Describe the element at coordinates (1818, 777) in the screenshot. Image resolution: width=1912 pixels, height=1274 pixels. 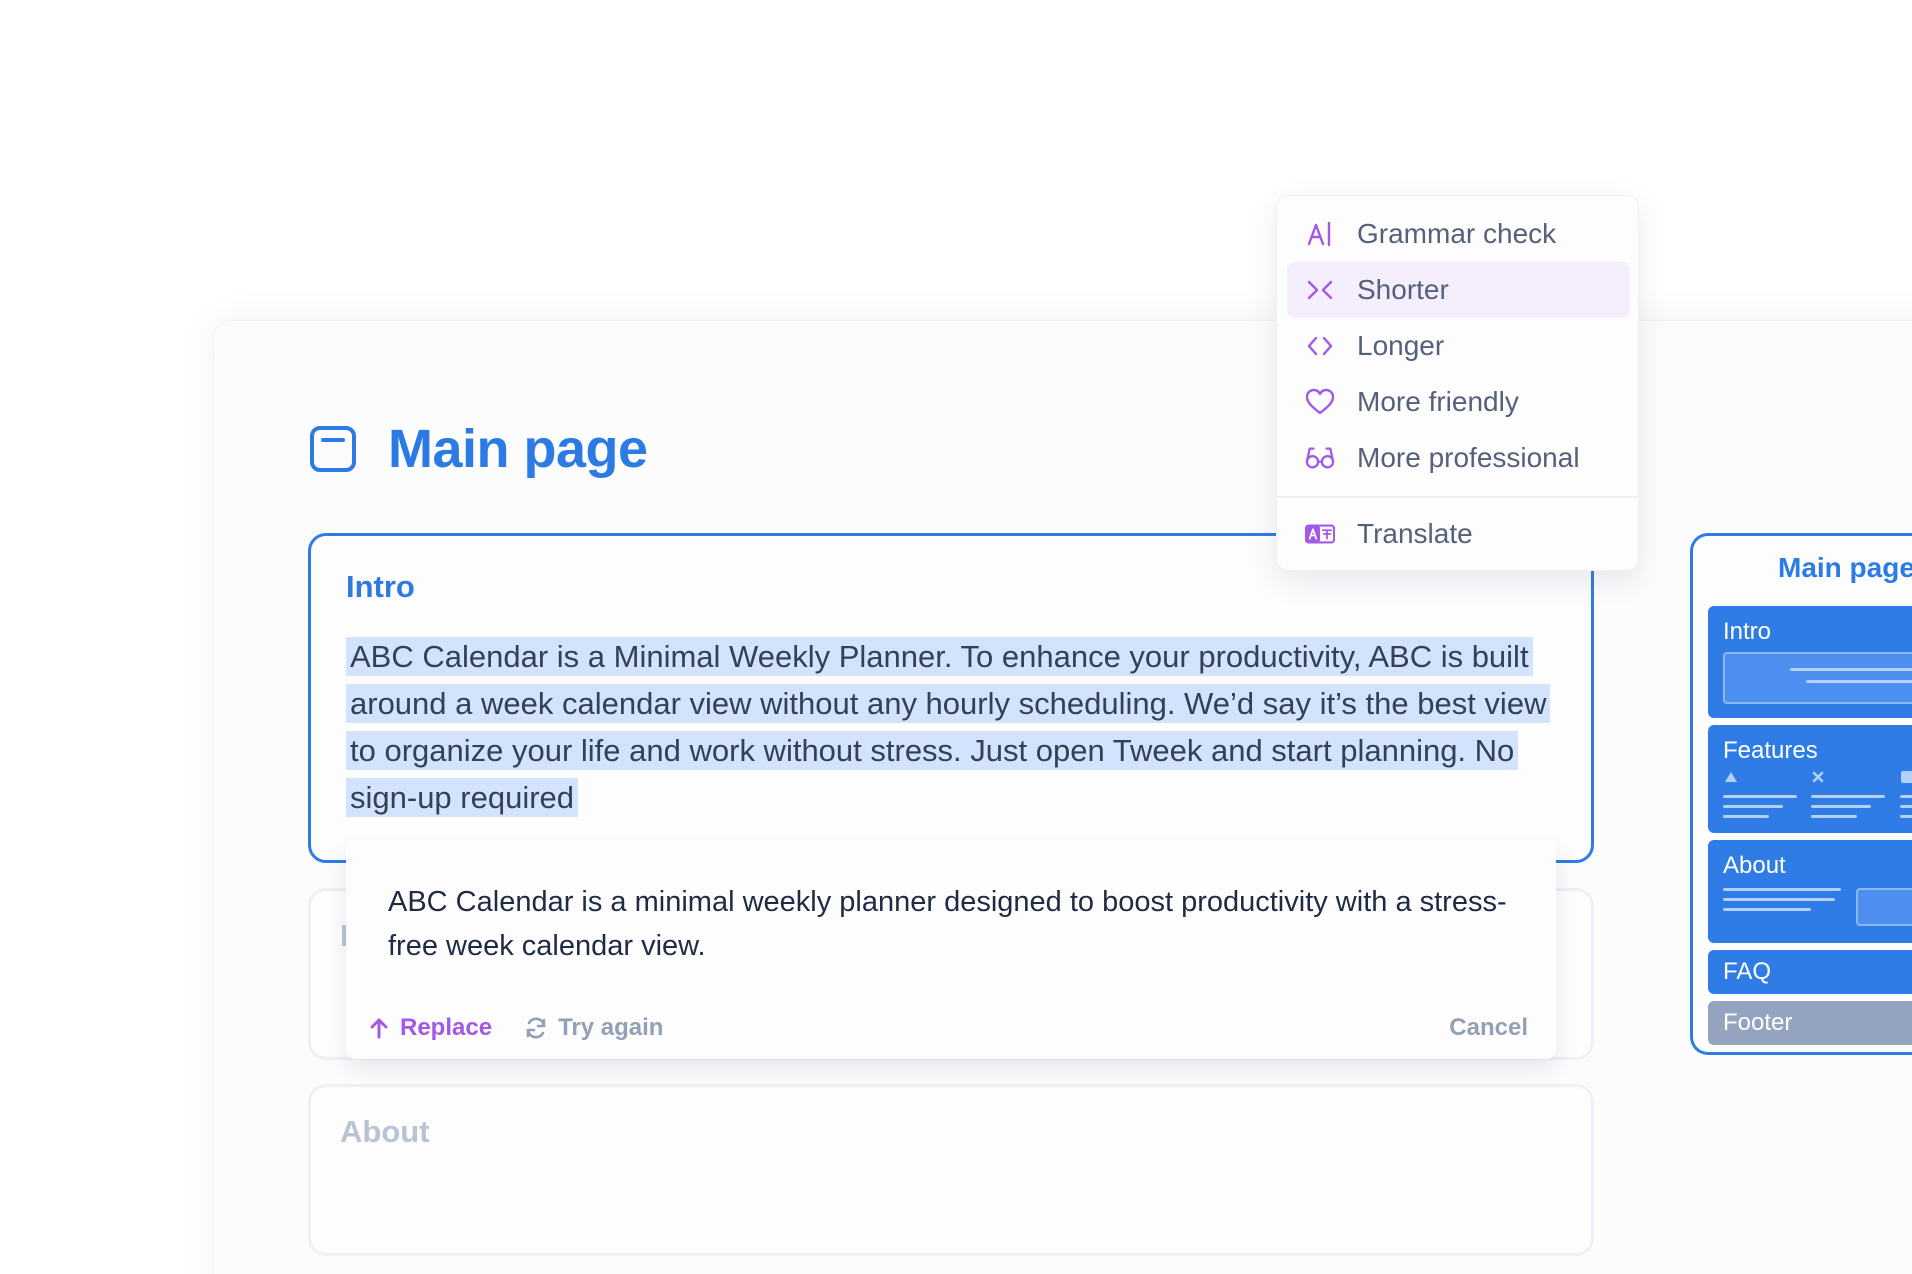
I see `cross-icon` at that location.